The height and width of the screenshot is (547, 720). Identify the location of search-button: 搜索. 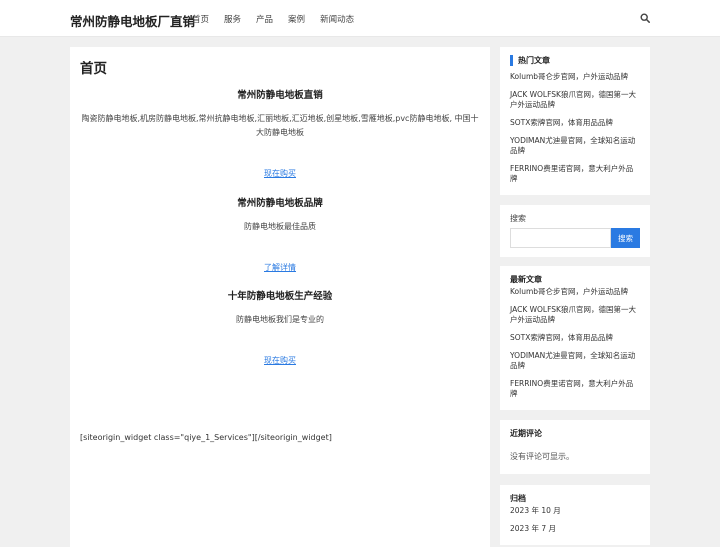
(625, 238).